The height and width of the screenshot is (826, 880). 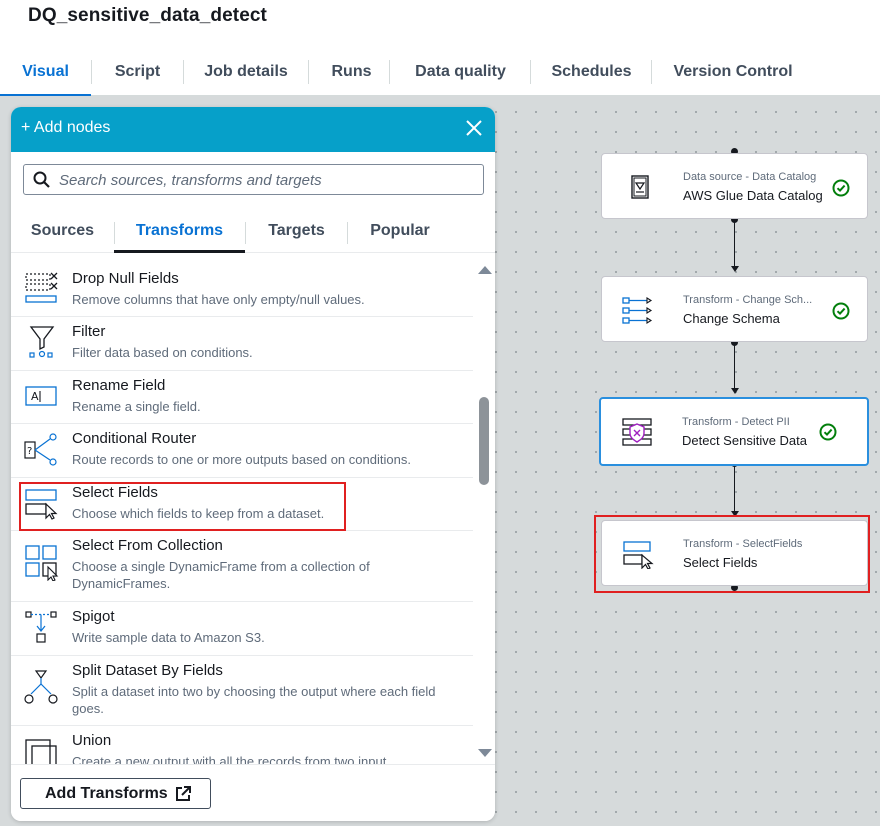 I want to click on page-title: DQ_sensitive_data_detect, so click(x=147, y=15).